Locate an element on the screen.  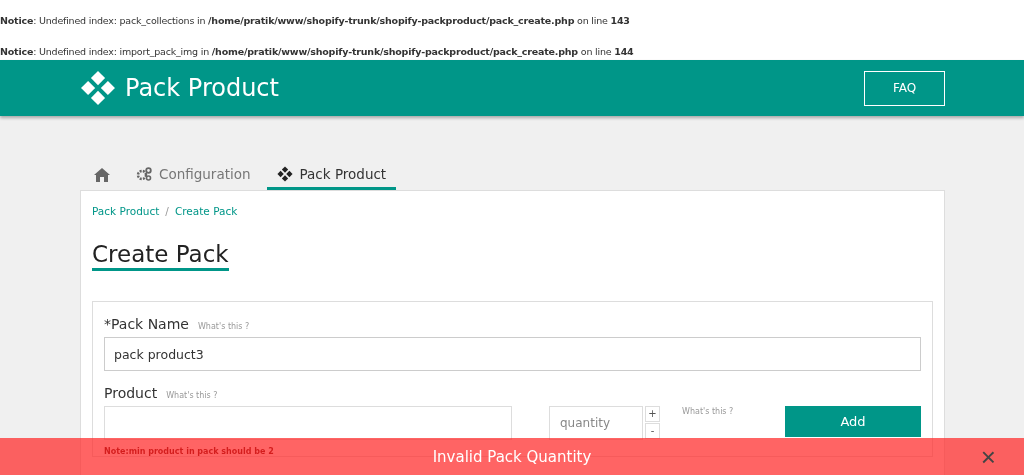
nav-tab: Configuration is located at coordinates (193, 176).